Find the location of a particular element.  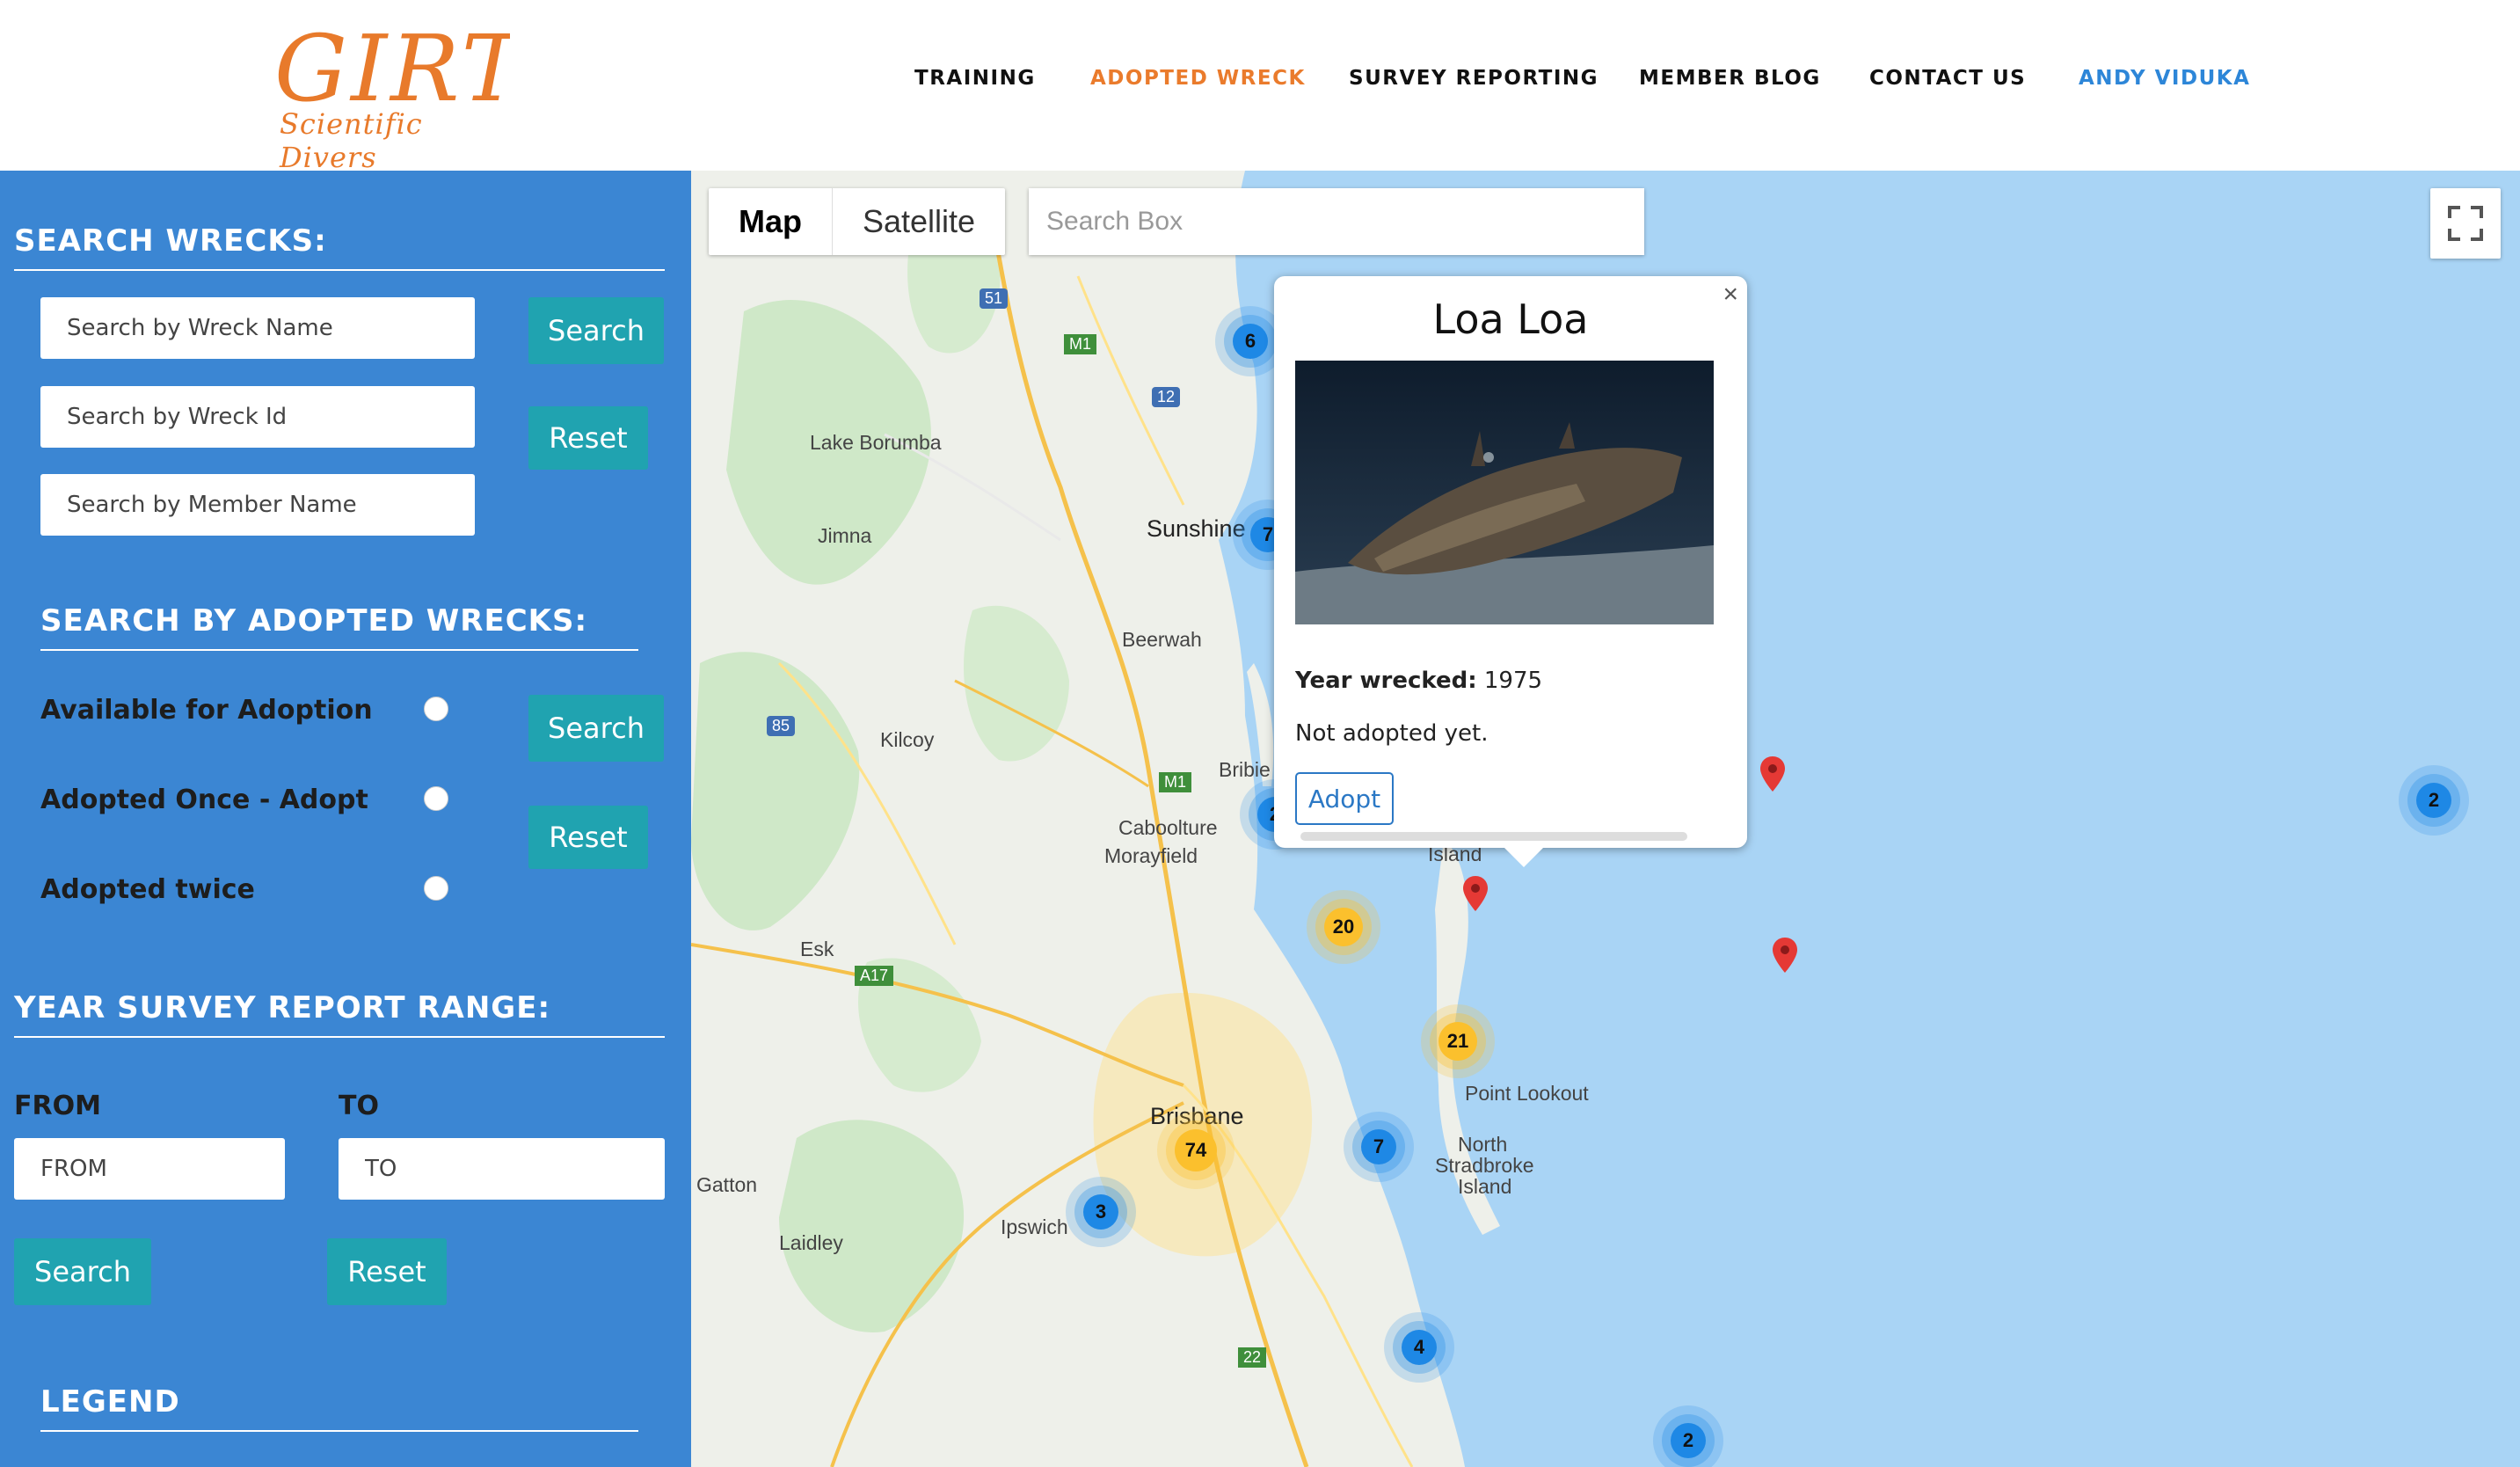

map-label: Point Lookout is located at coordinates (1527, 1093).